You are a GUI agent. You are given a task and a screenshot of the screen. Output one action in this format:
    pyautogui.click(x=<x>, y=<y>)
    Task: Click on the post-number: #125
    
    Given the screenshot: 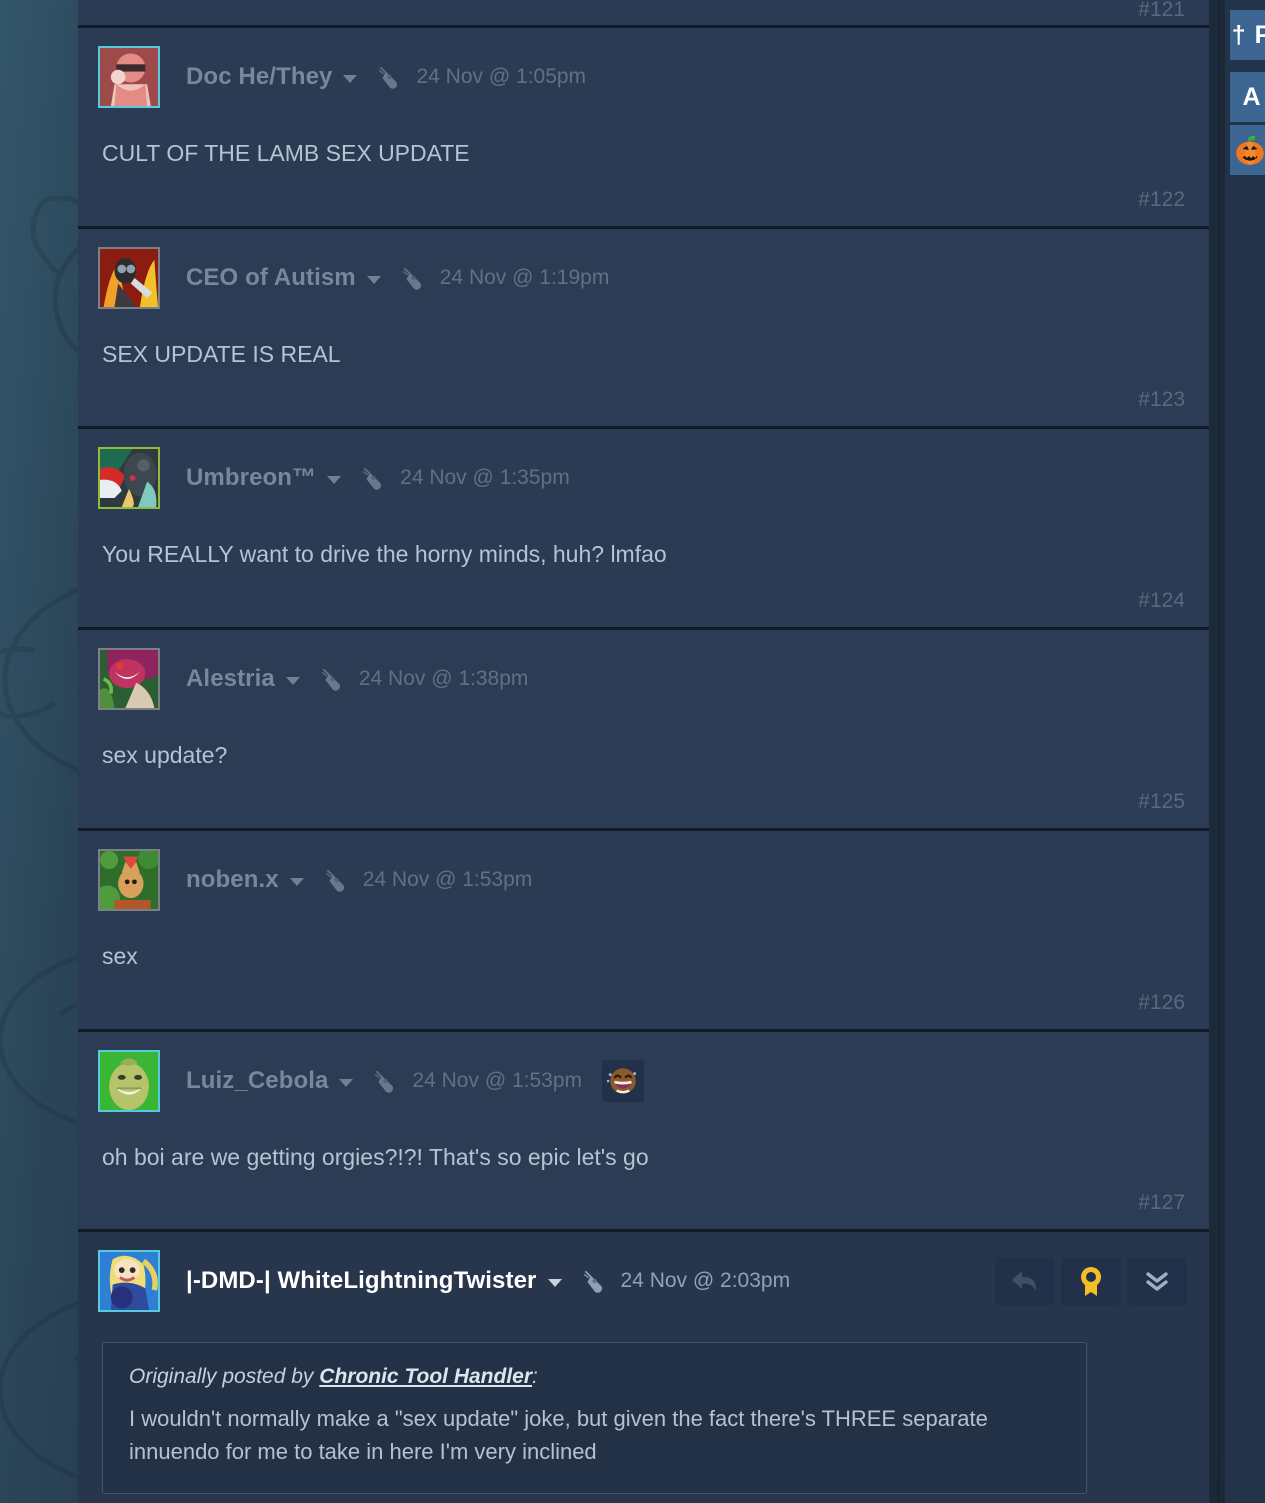 What is the action you would take?
    pyautogui.click(x=1161, y=801)
    